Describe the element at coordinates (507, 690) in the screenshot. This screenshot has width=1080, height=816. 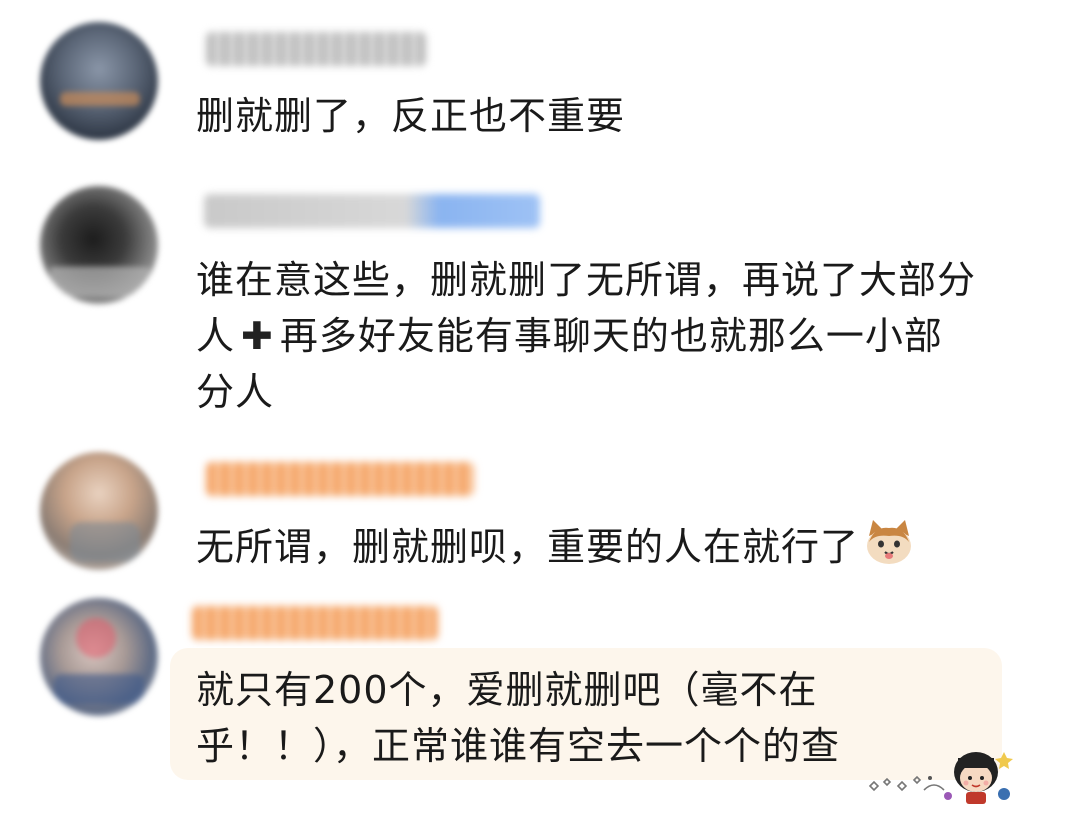
I see `comment-text-line: 就只有200个，爱删就删吧（毫不在` at that location.